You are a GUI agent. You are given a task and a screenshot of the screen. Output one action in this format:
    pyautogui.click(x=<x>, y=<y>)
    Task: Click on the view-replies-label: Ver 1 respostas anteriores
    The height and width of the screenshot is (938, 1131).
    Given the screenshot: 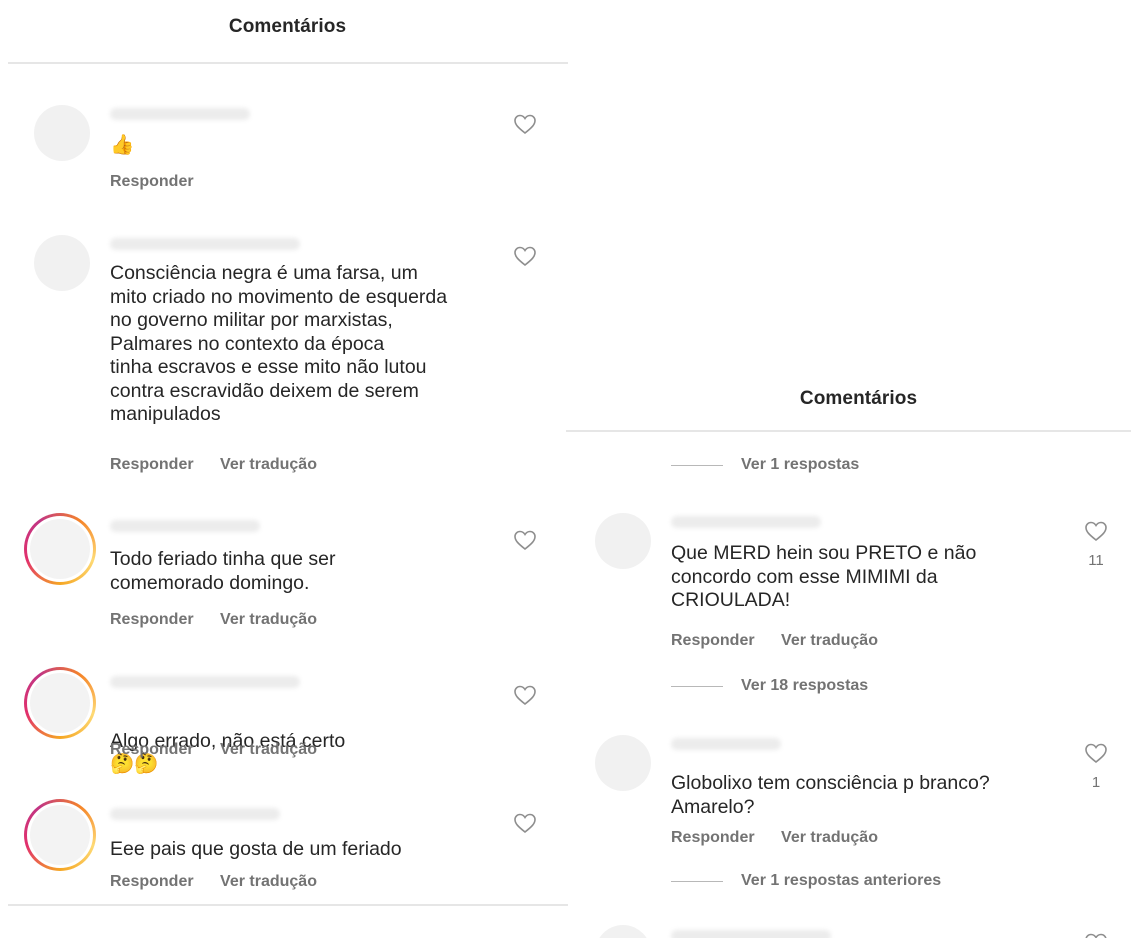 What is the action you would take?
    pyautogui.click(x=841, y=880)
    